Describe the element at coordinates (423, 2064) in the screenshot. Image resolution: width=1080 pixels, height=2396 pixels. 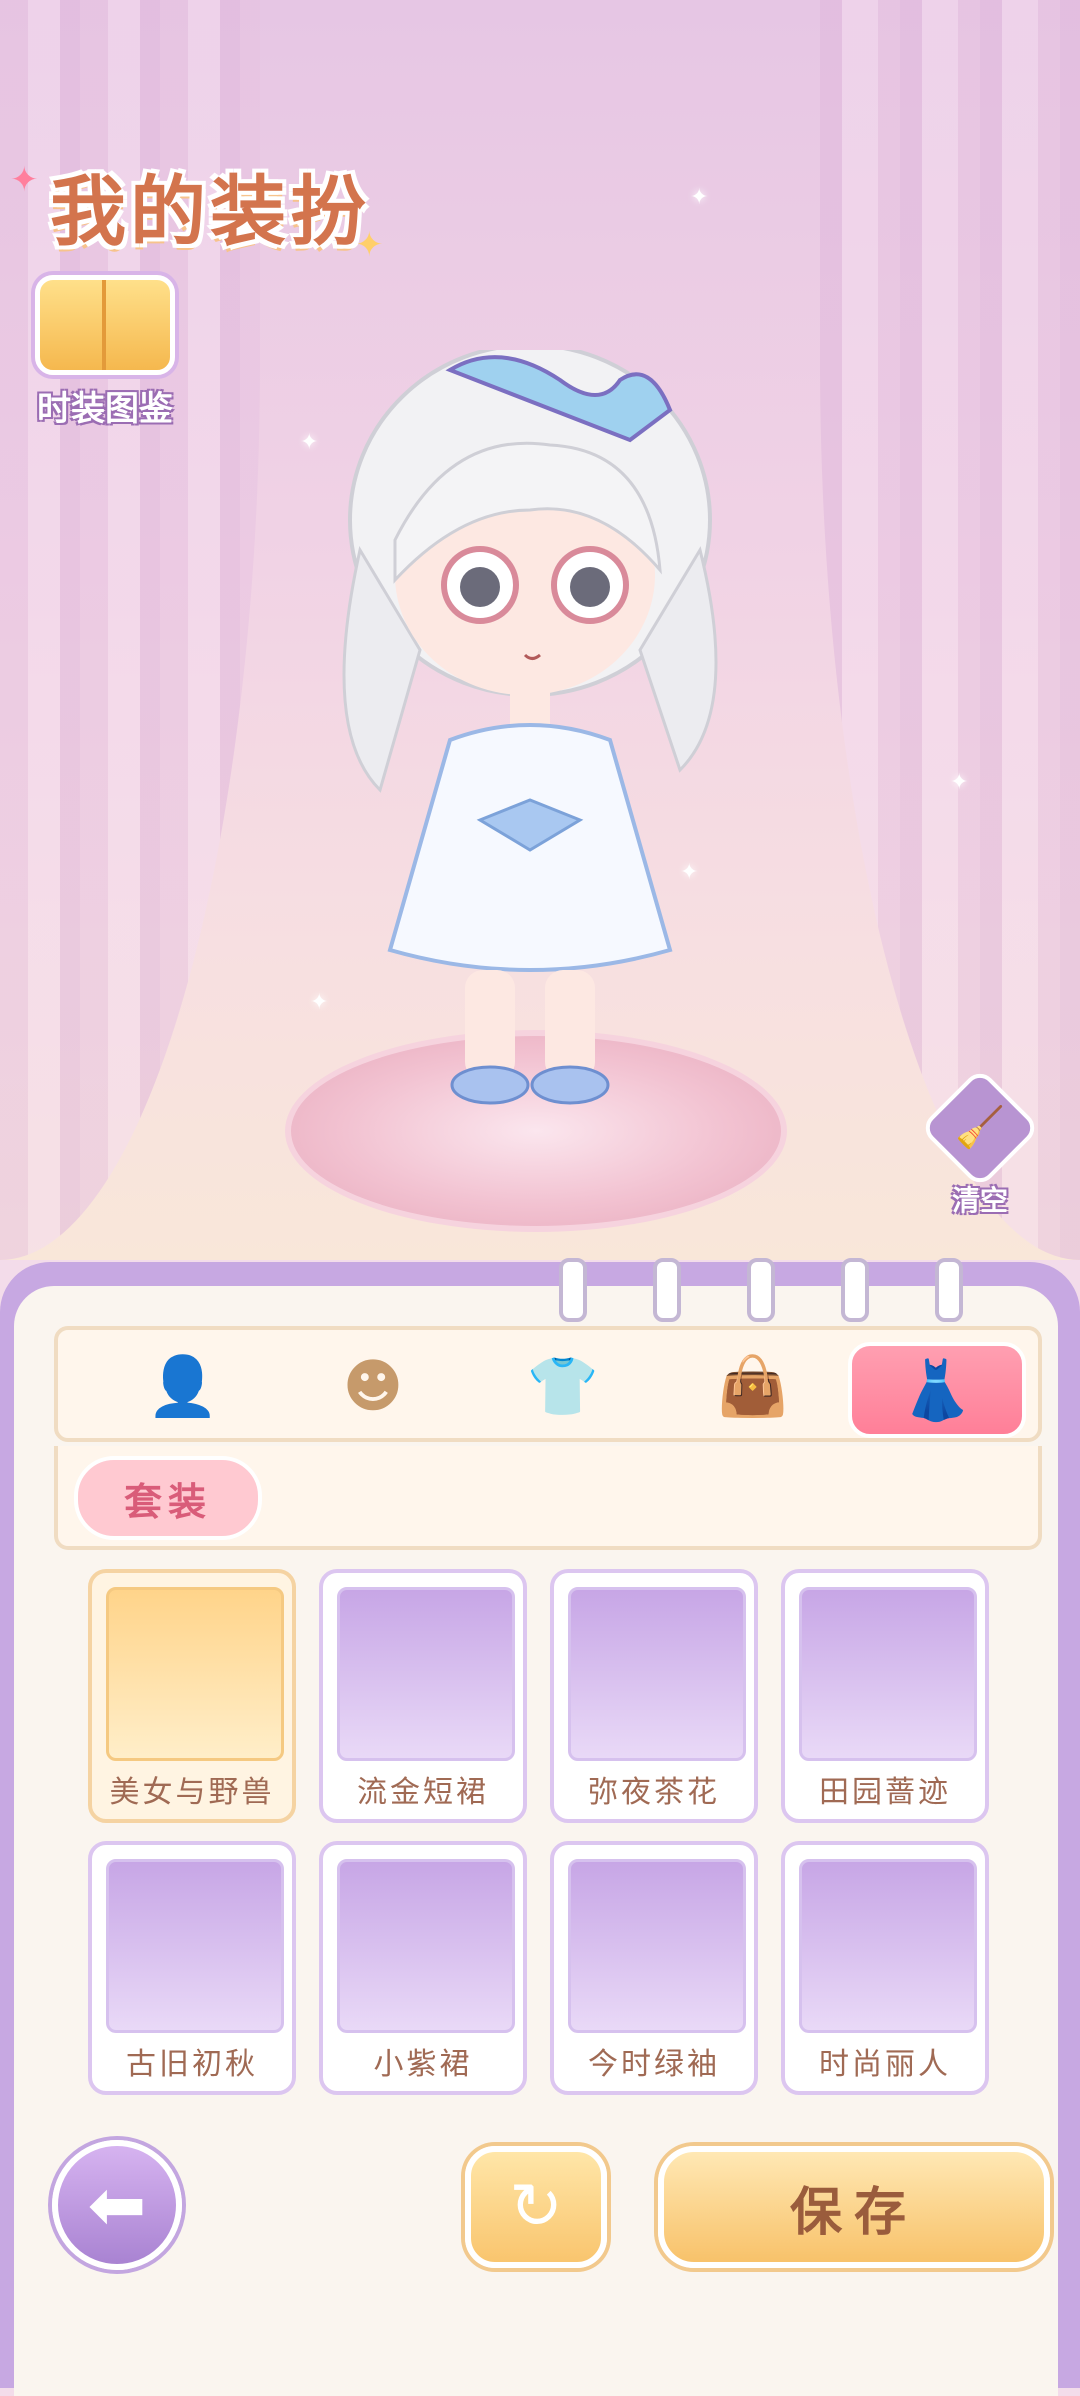
I see `outfit-name: 小紫裙` at that location.